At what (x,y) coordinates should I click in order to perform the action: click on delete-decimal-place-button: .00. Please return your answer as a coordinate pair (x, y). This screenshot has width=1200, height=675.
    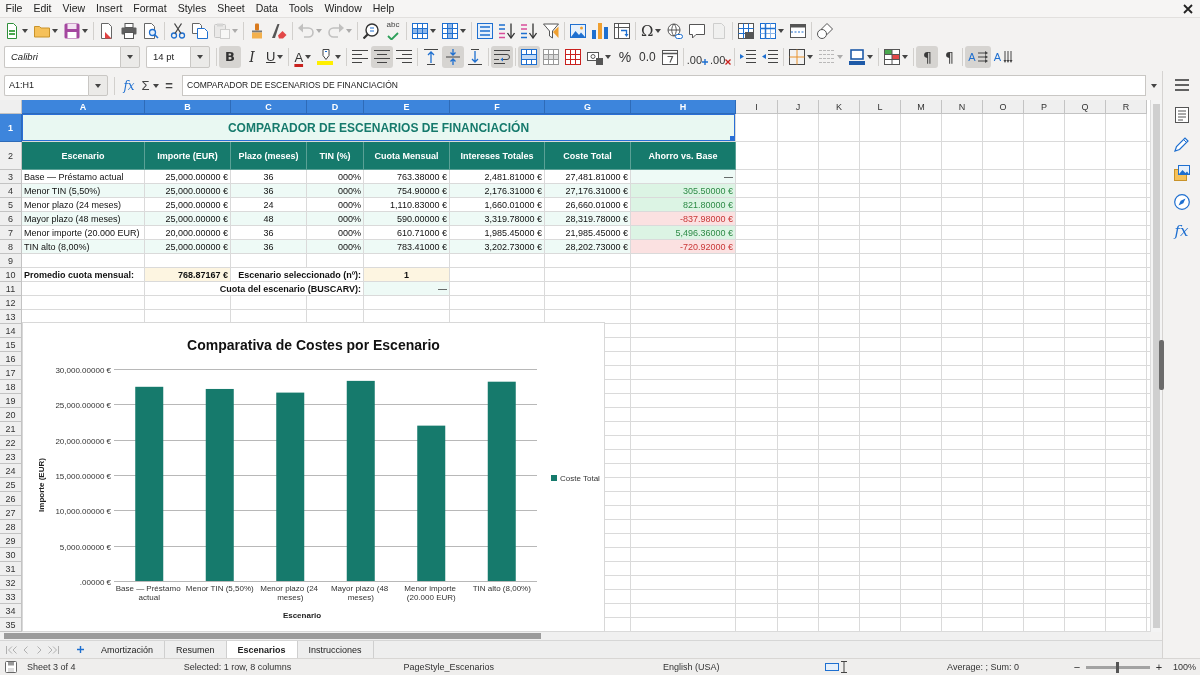
    Looking at the image, I should click on (721, 57).